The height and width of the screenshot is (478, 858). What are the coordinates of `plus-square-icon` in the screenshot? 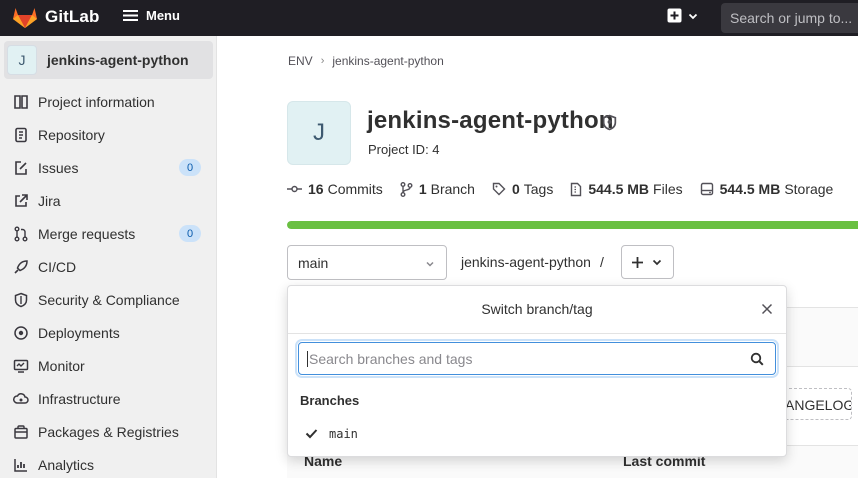 It's located at (674, 15).